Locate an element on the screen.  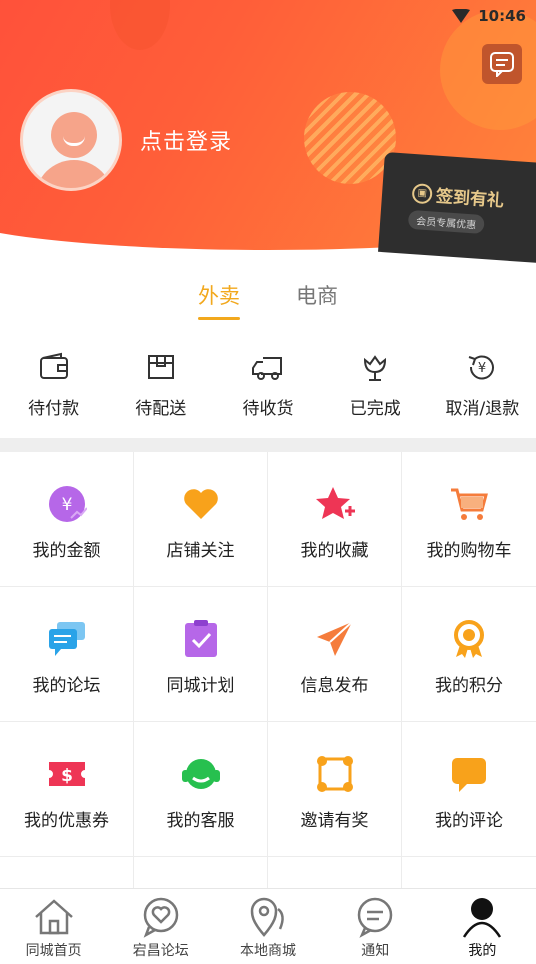
signin-card: ▣ 签到有礼 会员专属优惠 is located at coordinates (457, 207).